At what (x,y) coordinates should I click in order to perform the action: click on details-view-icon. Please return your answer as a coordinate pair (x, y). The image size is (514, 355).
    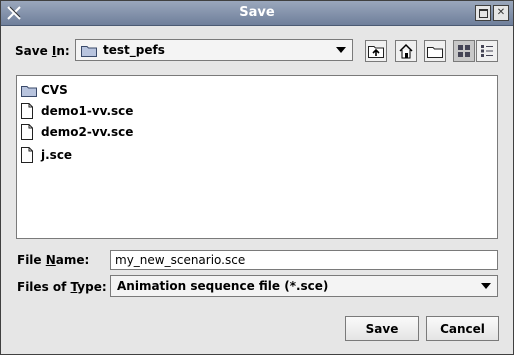
    Looking at the image, I should click on (487, 51).